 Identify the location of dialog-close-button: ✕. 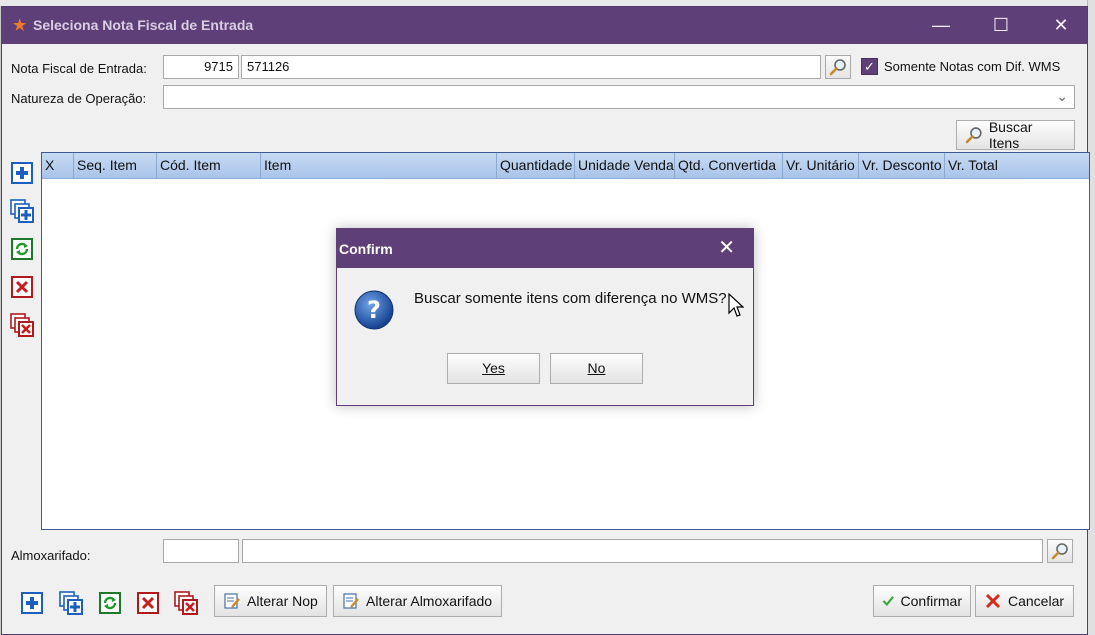
(726, 247).